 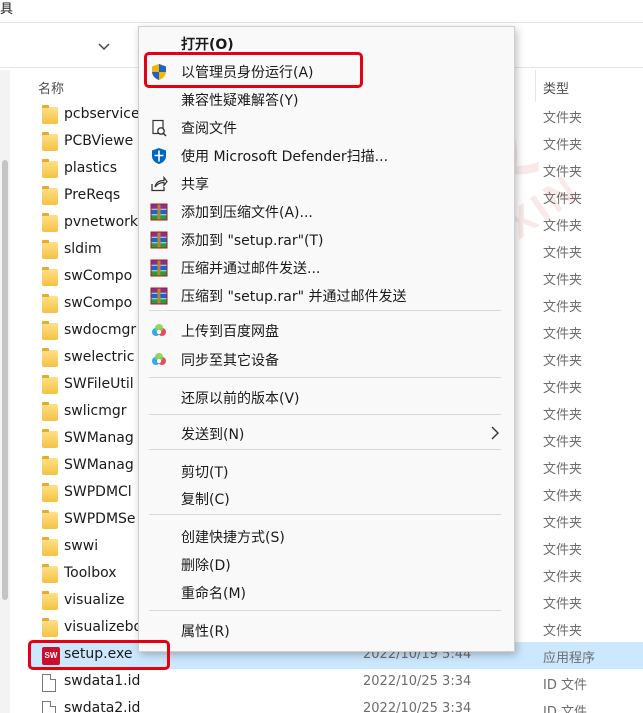 I want to click on menu-item-上传到百度网盘: 上传到百度网盘, so click(x=326, y=331).